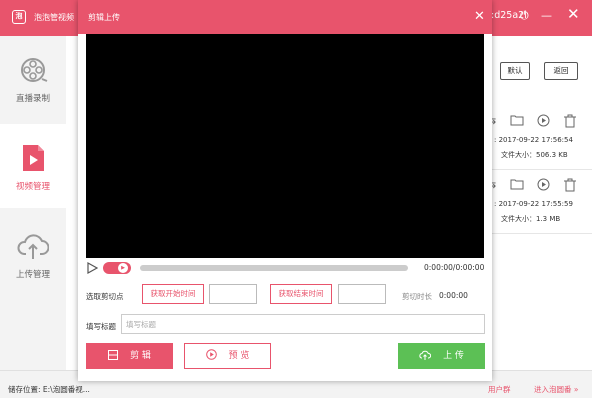  Describe the element at coordinates (524, 16) in the screenshot. I see `power-icon: ⏻` at that location.